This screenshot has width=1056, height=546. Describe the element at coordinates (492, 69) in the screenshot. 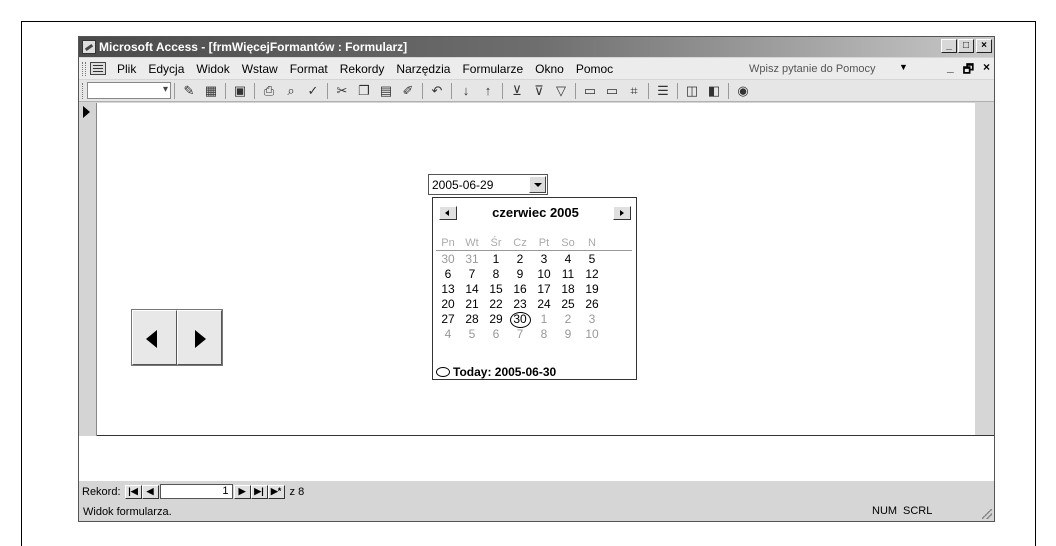

I see `menu-formularze: Formularze` at that location.